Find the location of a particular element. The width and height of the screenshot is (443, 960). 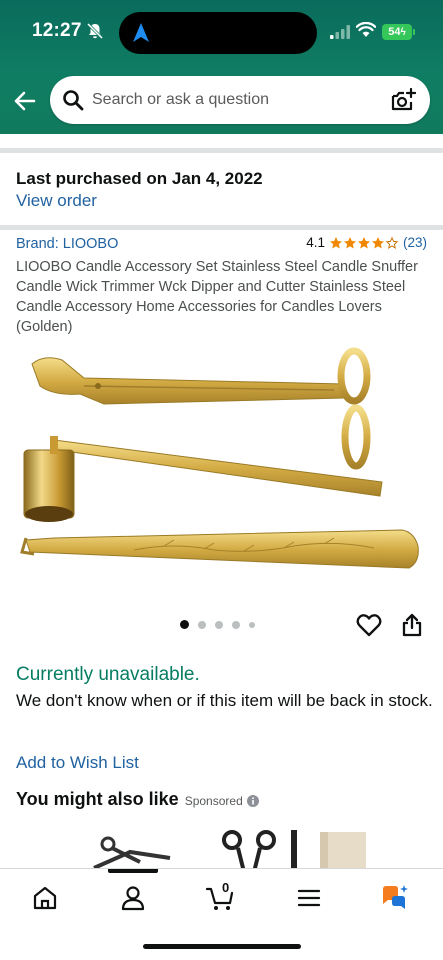

recommendations-heading: You might also like Sponsored is located at coordinates (137, 799).